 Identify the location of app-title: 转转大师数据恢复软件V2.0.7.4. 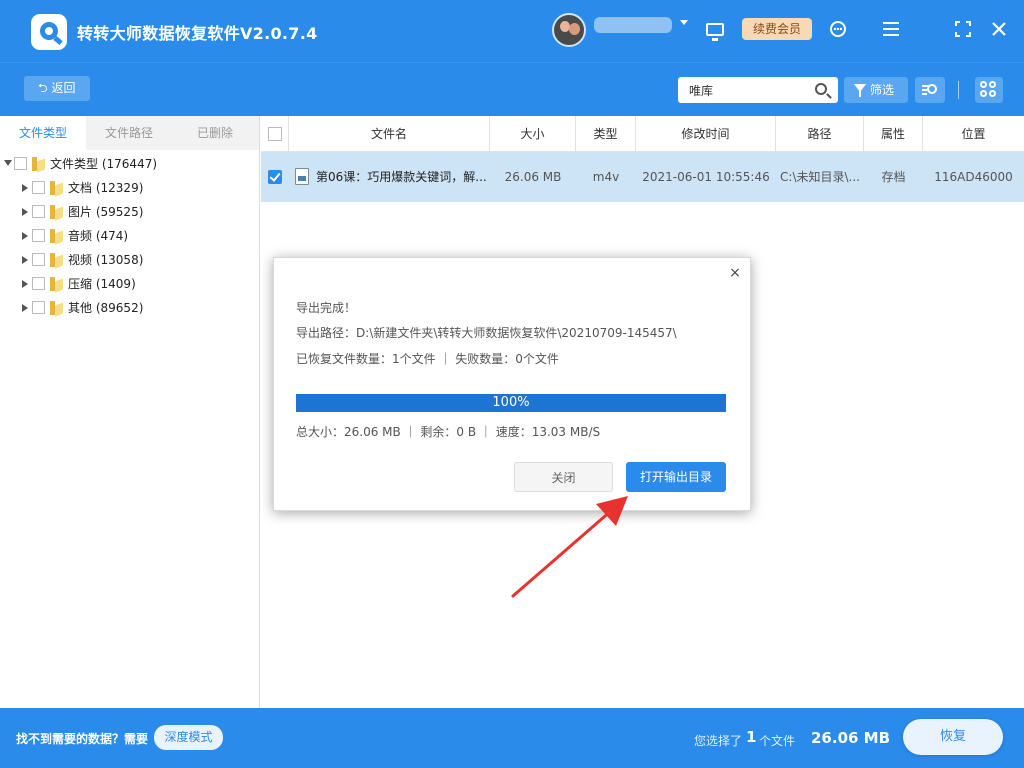
(197, 33).